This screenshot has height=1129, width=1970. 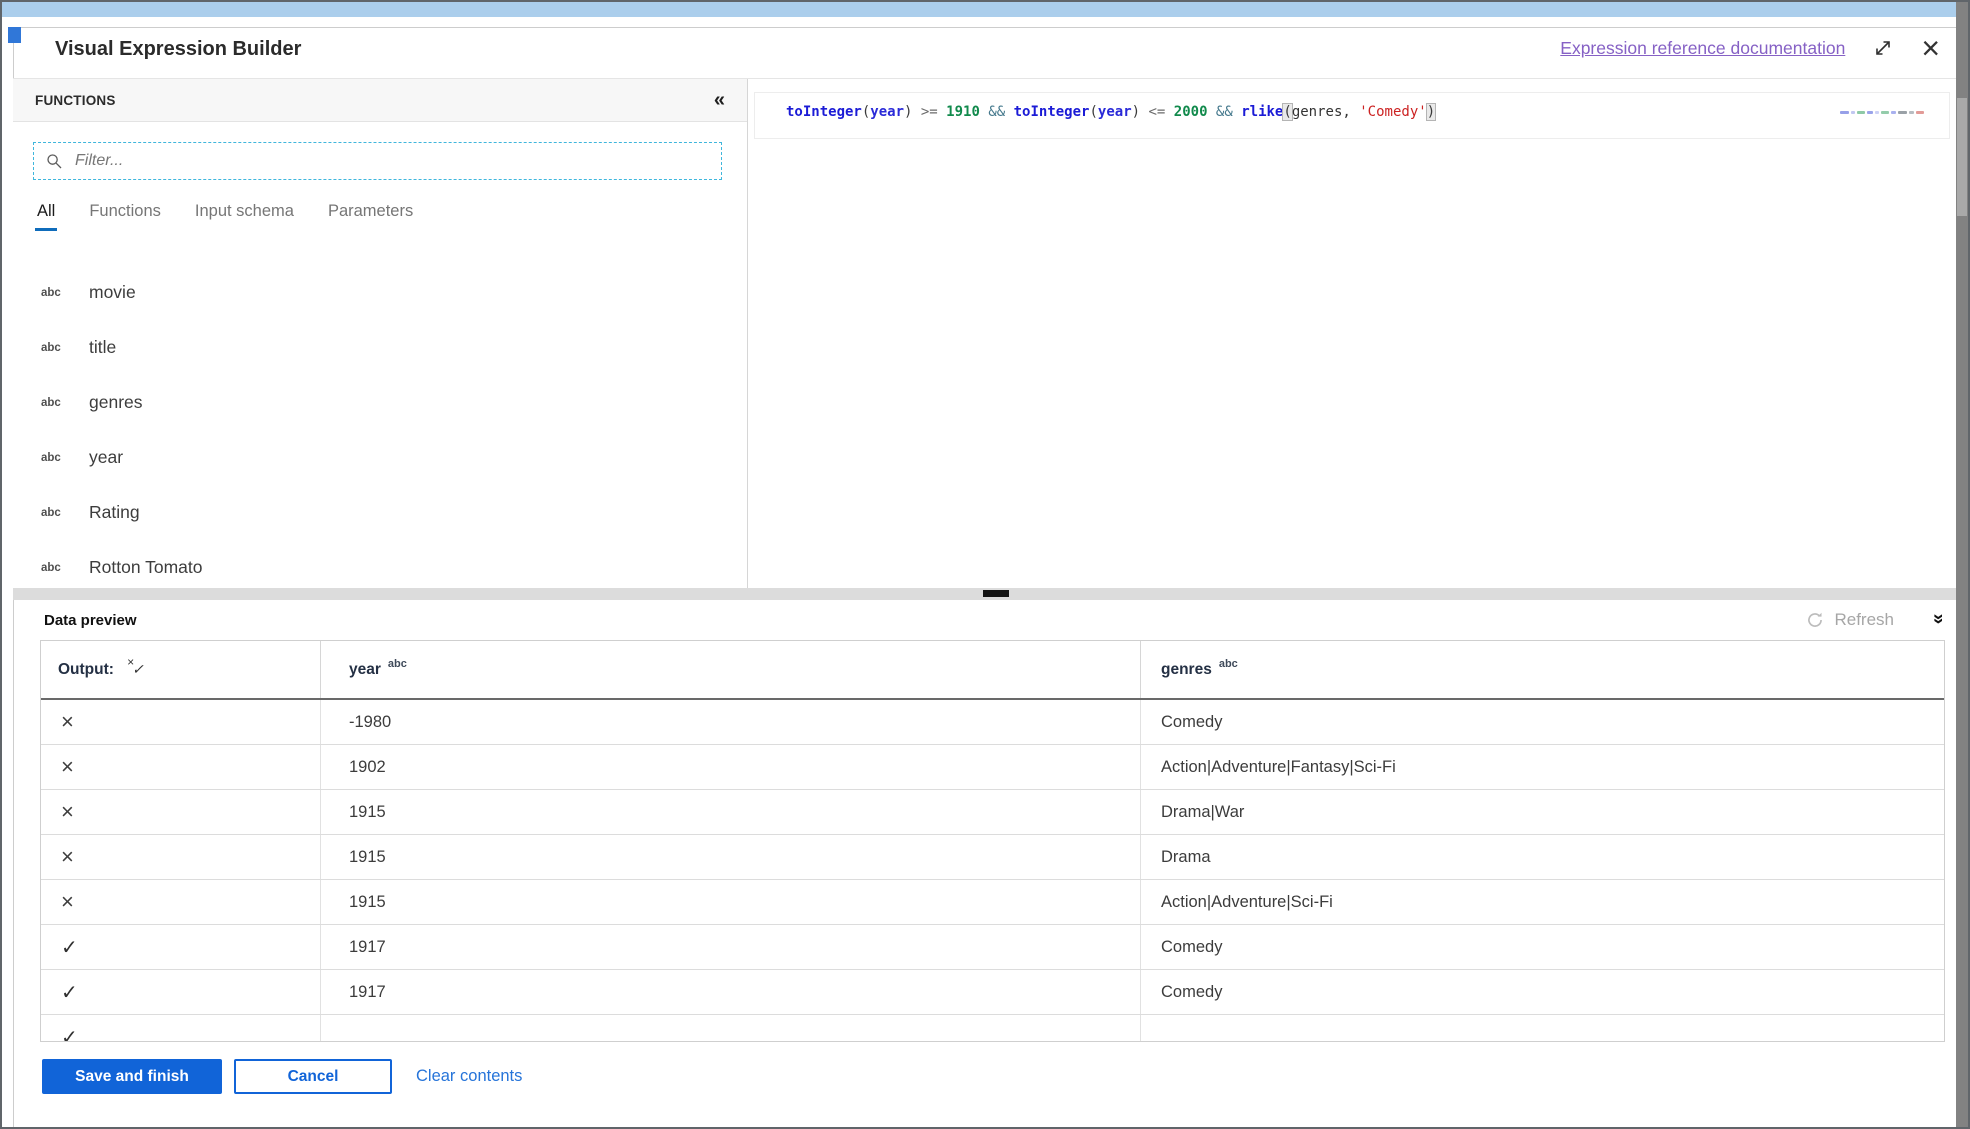 I want to click on table-row: ✓, so click(x=992, y=1027).